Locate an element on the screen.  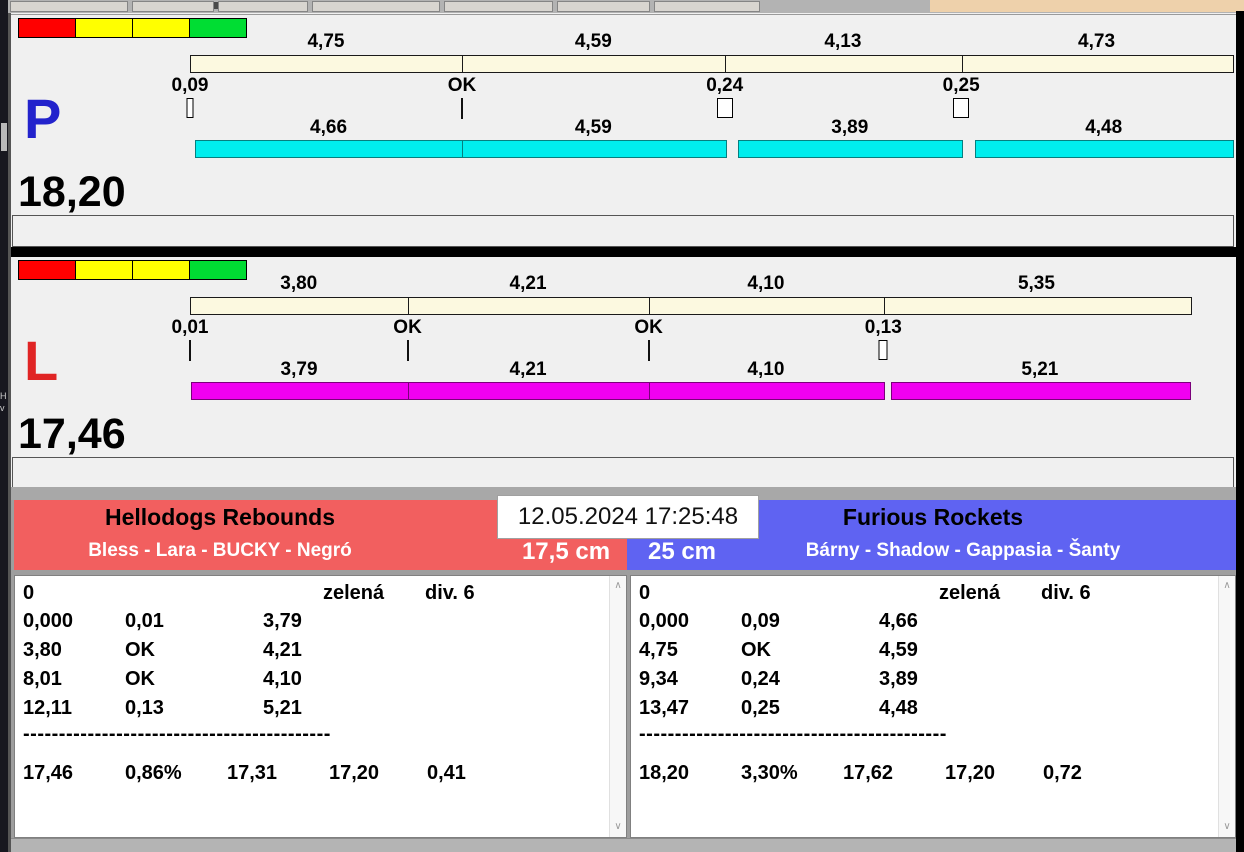
info-row: 0 zelená div. 6 is located at coordinates (923, 596).